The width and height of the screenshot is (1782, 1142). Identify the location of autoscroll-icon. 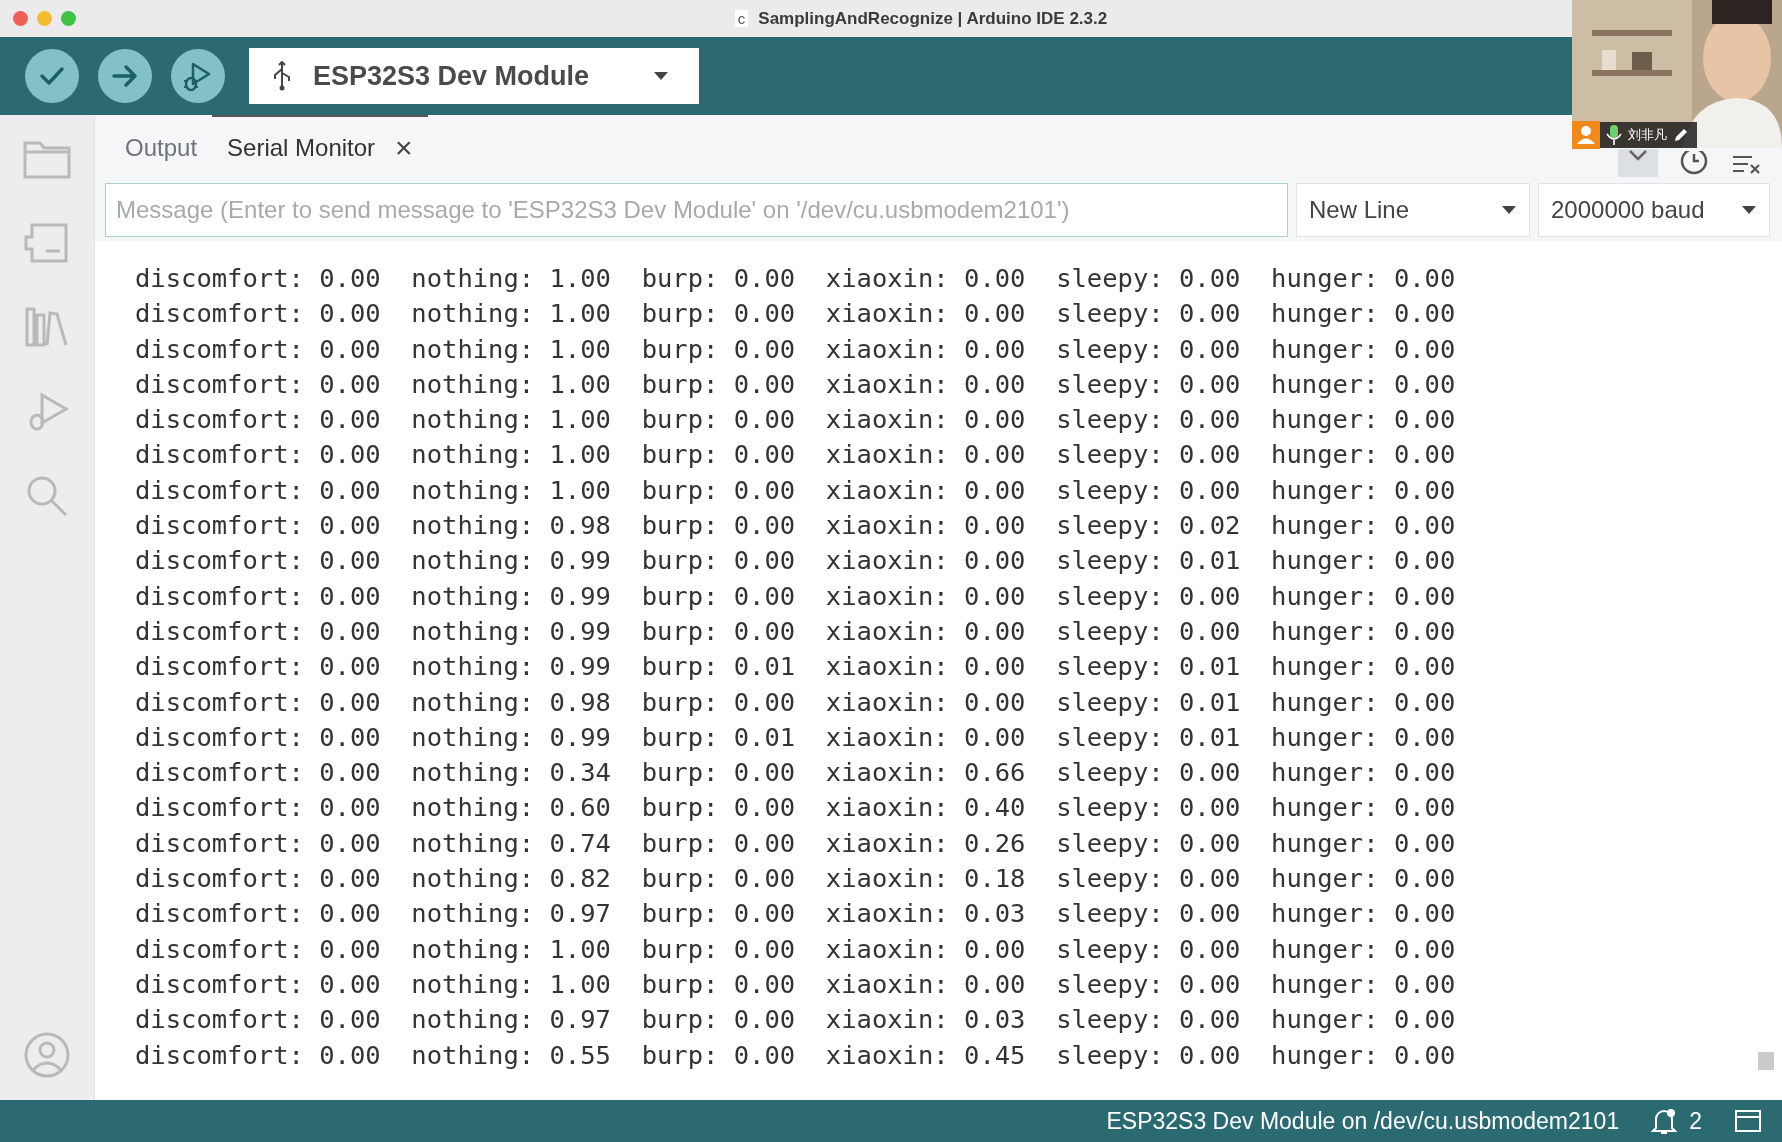
(1638, 163).